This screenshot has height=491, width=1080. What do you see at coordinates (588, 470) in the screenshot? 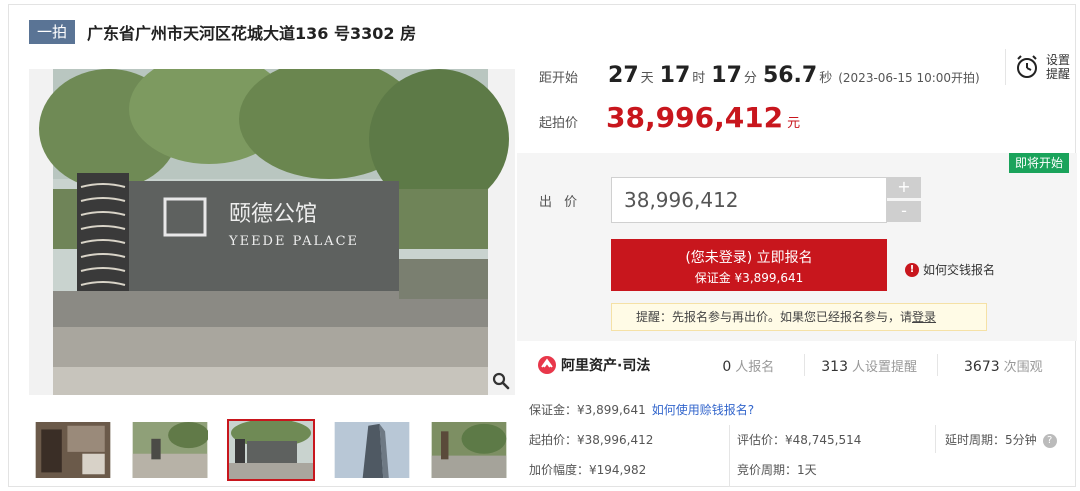
I see `bid-increment: 加价幅度：¥194,982` at bounding box center [588, 470].